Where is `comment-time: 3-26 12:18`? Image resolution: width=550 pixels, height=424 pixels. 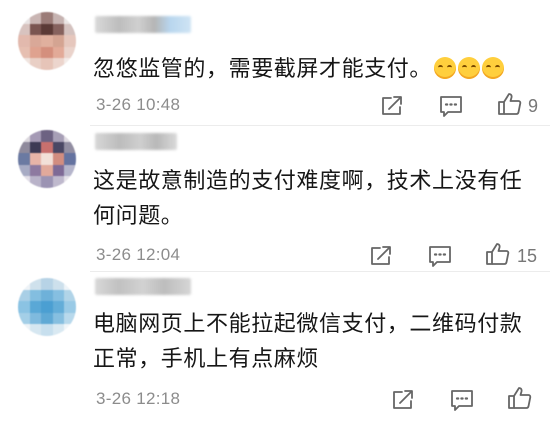
comment-time: 3-26 12:18 is located at coordinates (138, 398).